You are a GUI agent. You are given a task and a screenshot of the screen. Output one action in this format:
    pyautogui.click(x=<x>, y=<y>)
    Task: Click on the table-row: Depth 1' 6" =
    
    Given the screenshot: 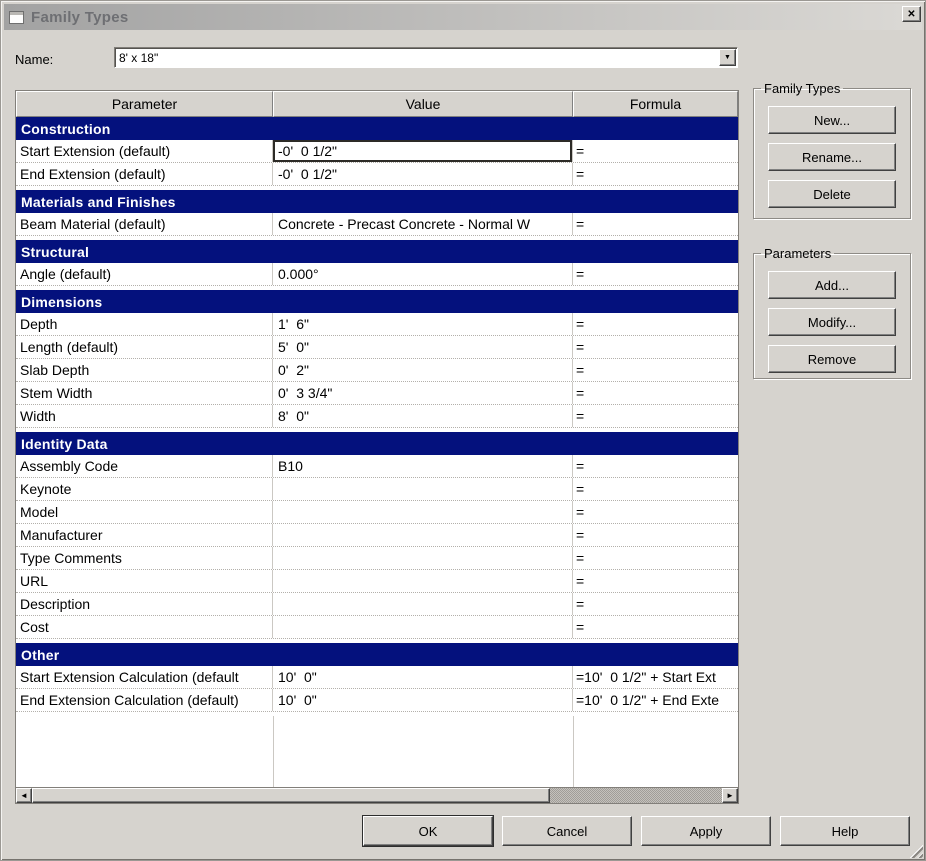 What is the action you would take?
    pyautogui.click(x=377, y=324)
    